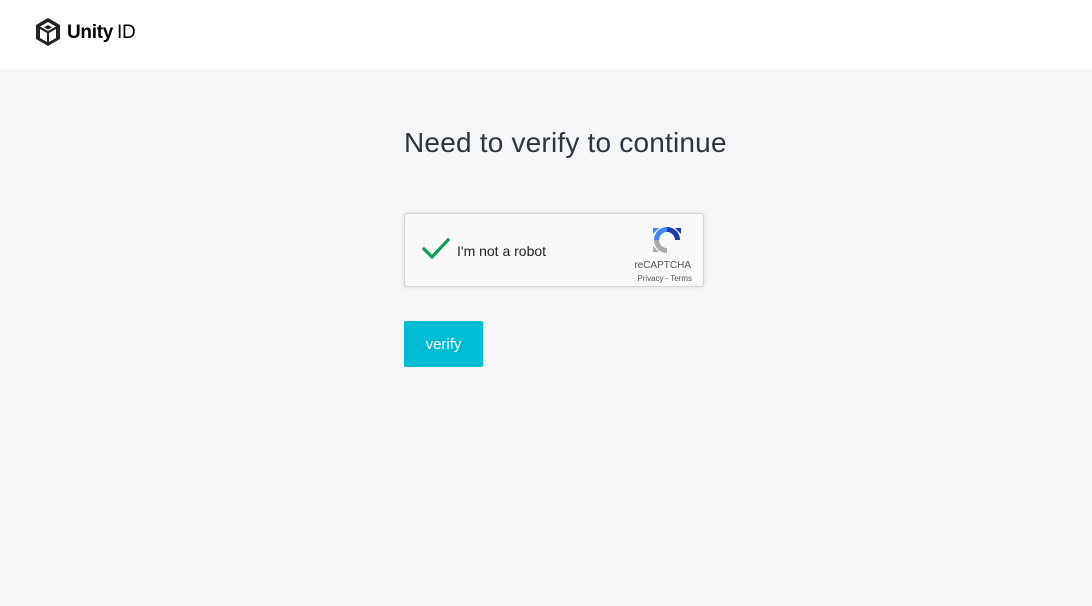 The image size is (1092, 606). I want to click on terms-link: Terms, so click(681, 278).